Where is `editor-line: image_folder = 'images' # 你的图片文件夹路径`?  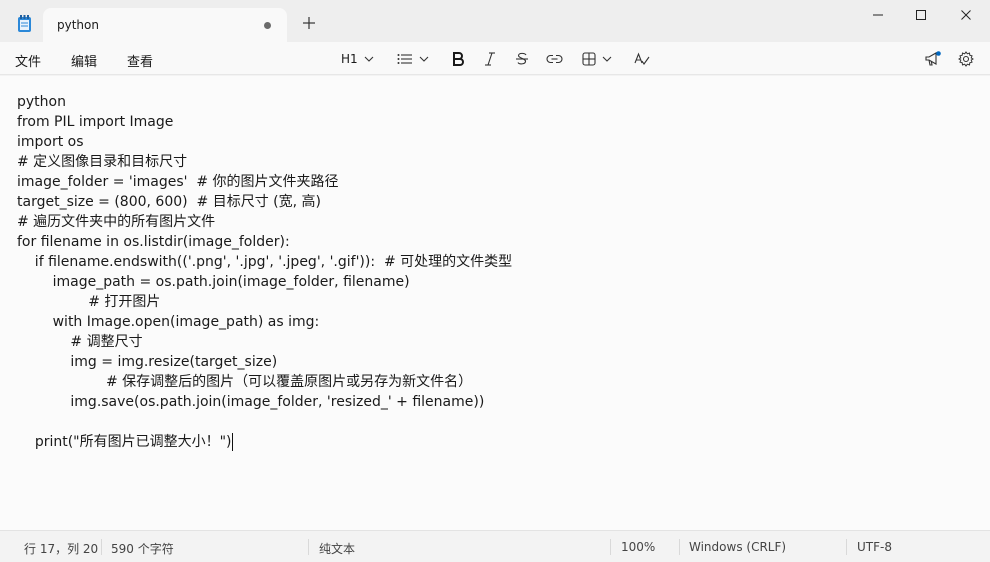
editor-line: image_folder = 'images' # 你的图片文件夹路径 is located at coordinates (178, 182).